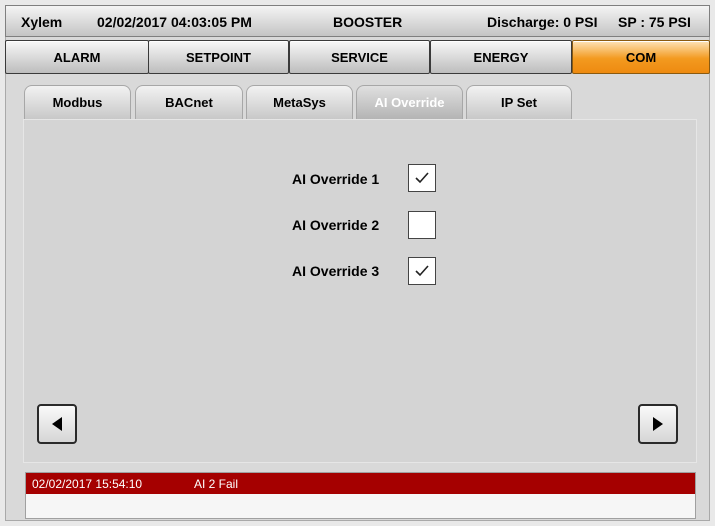 The width and height of the screenshot is (715, 526). I want to click on datetime-display: 02/02/2017 04:03:05 PM, so click(174, 22).